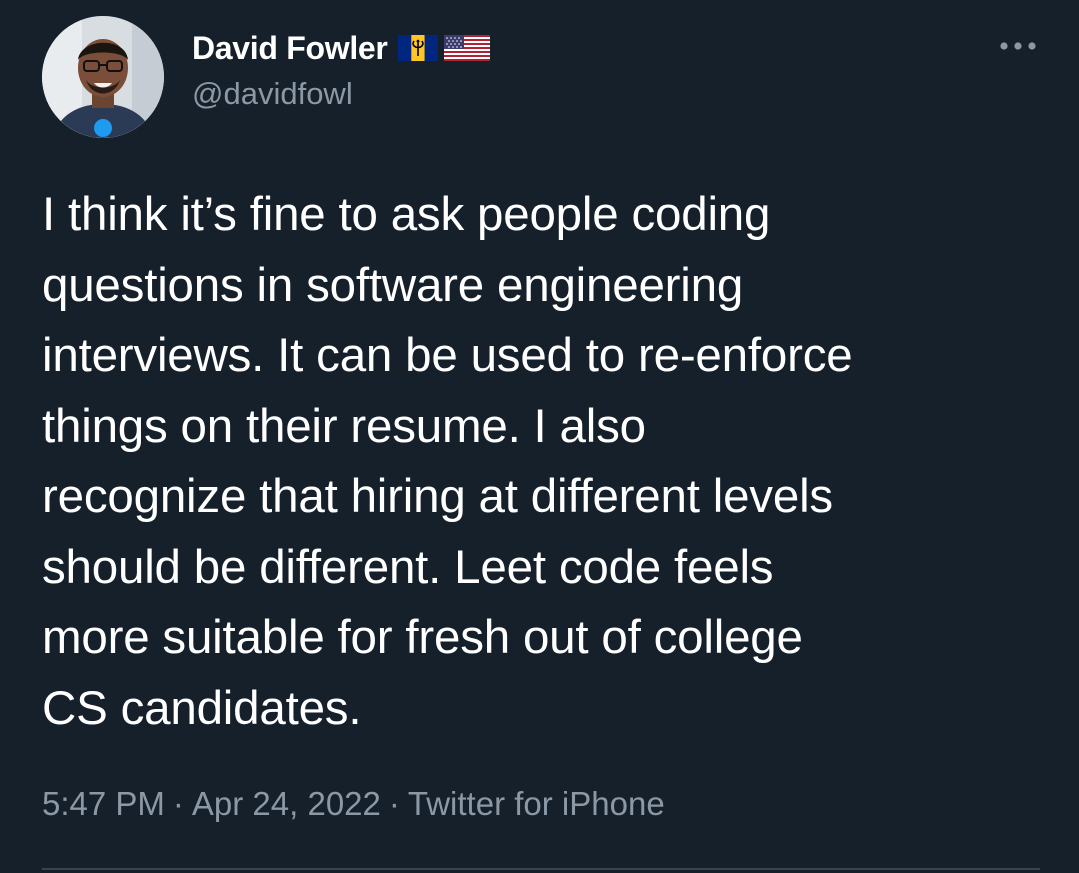 The image size is (1079, 873). Describe the element at coordinates (417, 48) in the screenshot. I see `barbados-flag-icon` at that location.